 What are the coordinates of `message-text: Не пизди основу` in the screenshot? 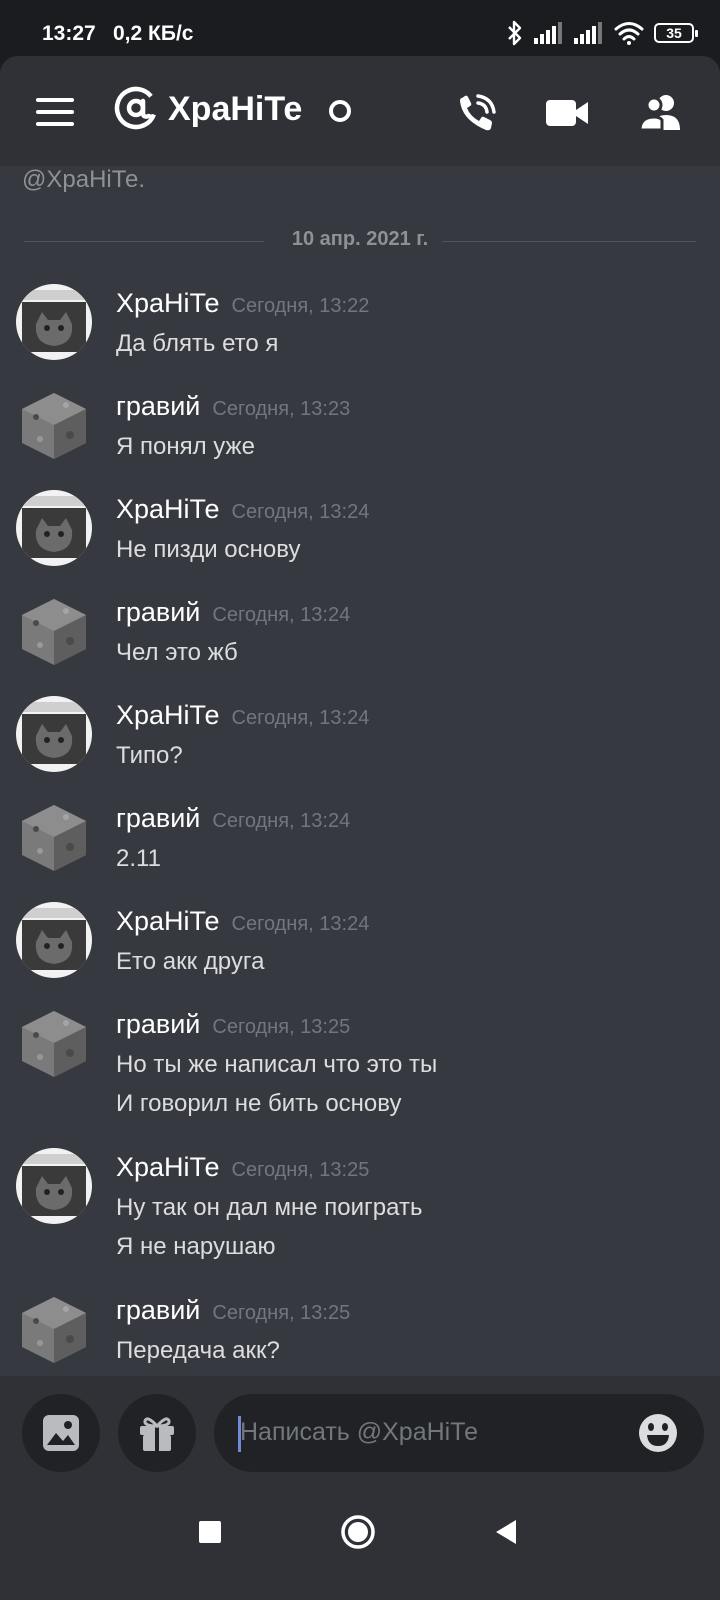 It's located at (208, 549).